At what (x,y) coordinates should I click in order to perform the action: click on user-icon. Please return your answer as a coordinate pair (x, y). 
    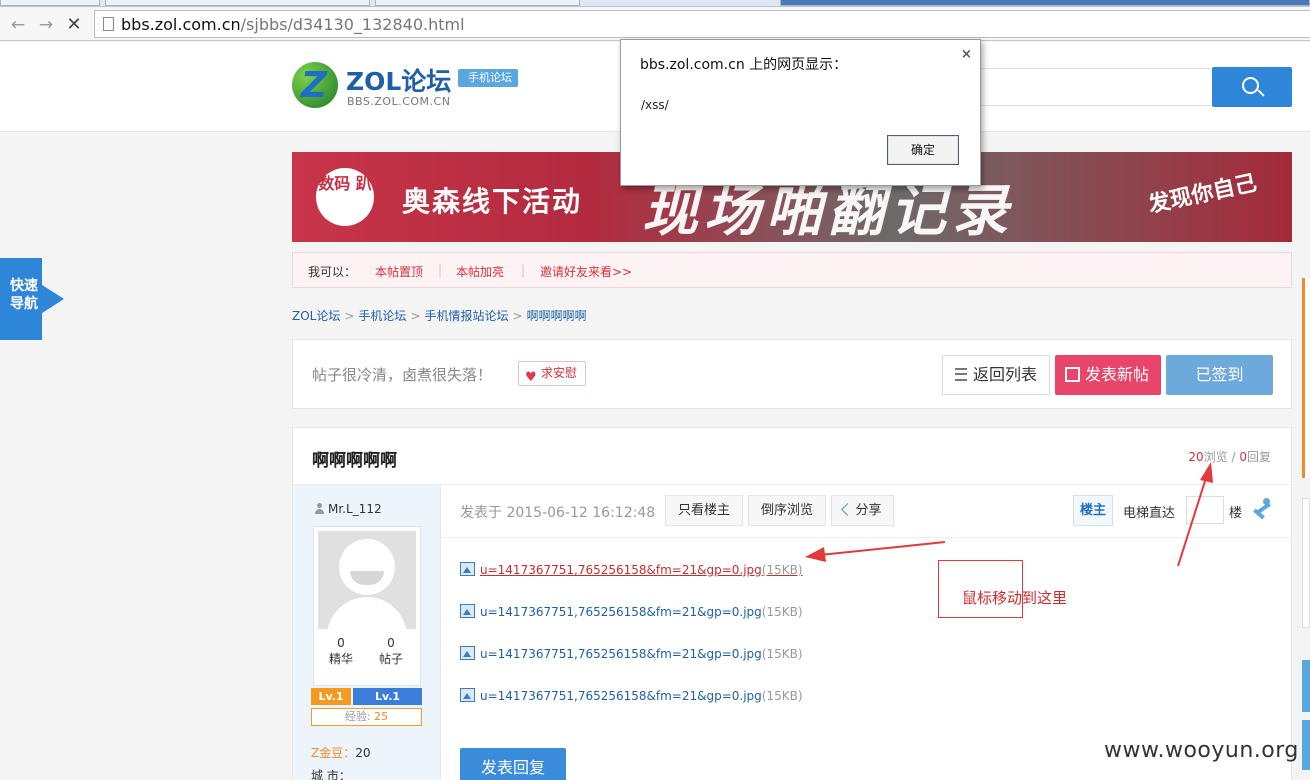
    Looking at the image, I should click on (319, 509).